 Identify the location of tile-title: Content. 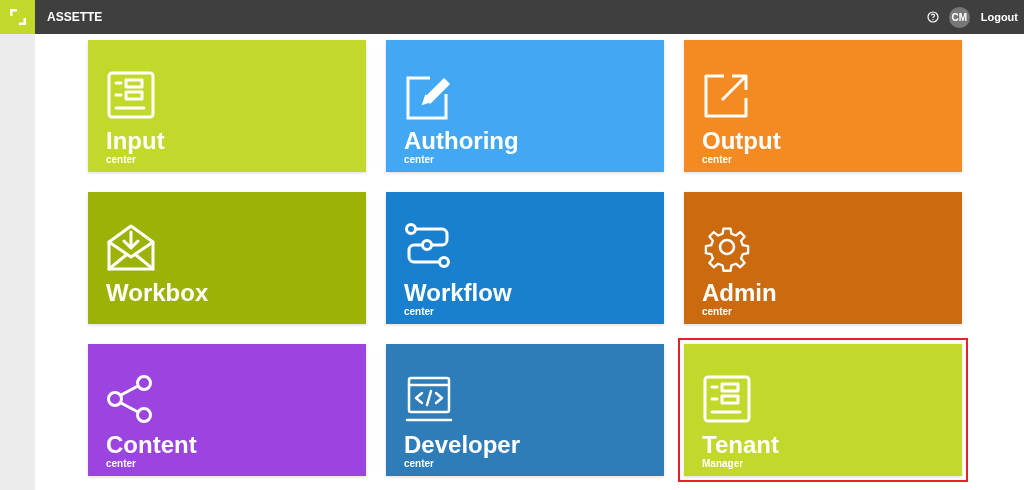
(151, 445).